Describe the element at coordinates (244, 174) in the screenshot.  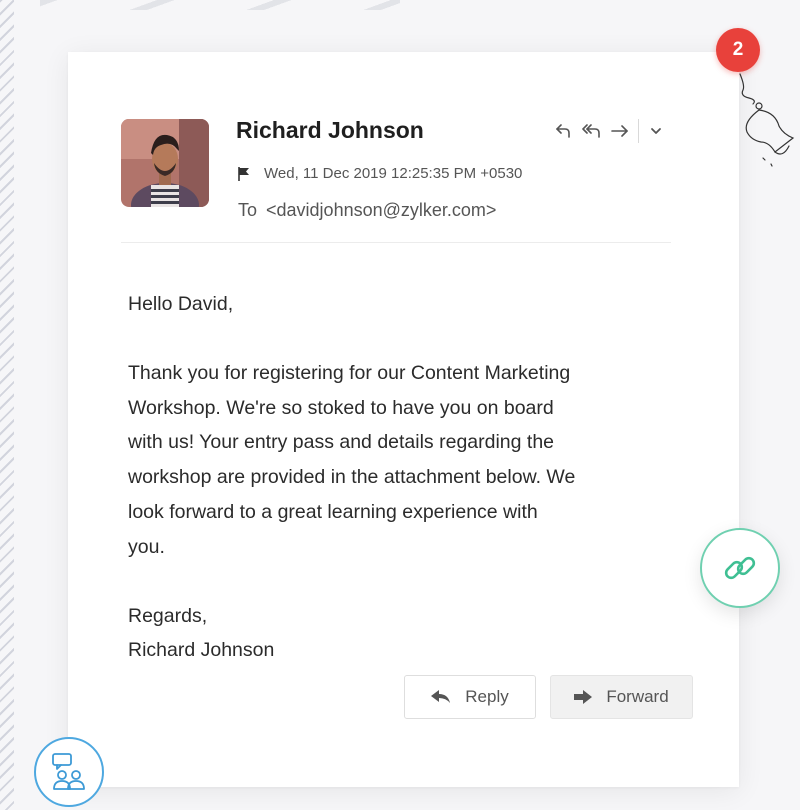
I see `flag-icon` at that location.